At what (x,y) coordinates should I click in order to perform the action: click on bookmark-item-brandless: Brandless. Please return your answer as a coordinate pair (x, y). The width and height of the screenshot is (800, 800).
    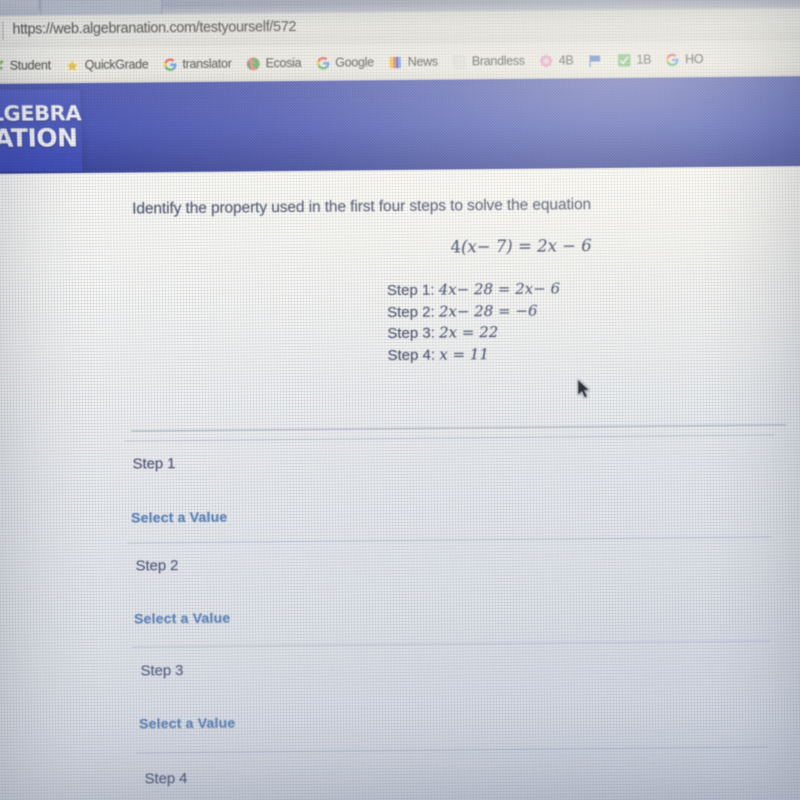
    Looking at the image, I should click on (488, 61).